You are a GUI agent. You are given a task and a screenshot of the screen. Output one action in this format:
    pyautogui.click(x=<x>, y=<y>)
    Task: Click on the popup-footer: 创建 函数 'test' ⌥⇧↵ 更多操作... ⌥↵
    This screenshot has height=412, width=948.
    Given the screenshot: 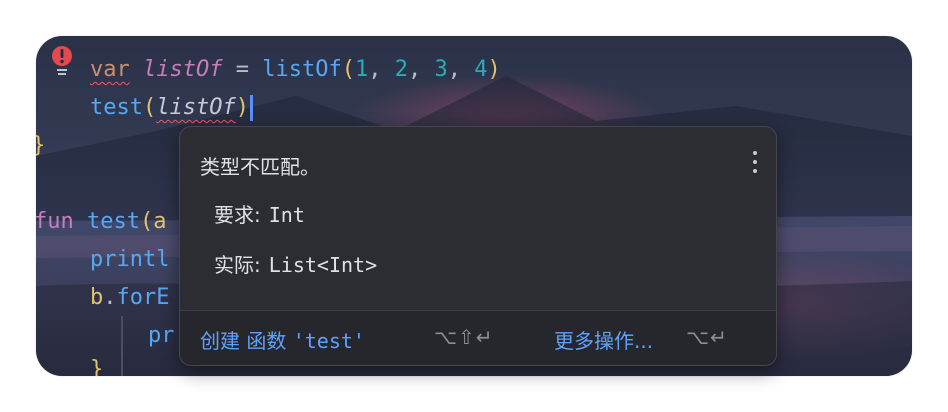 What is the action you would take?
    pyautogui.click(x=478, y=337)
    